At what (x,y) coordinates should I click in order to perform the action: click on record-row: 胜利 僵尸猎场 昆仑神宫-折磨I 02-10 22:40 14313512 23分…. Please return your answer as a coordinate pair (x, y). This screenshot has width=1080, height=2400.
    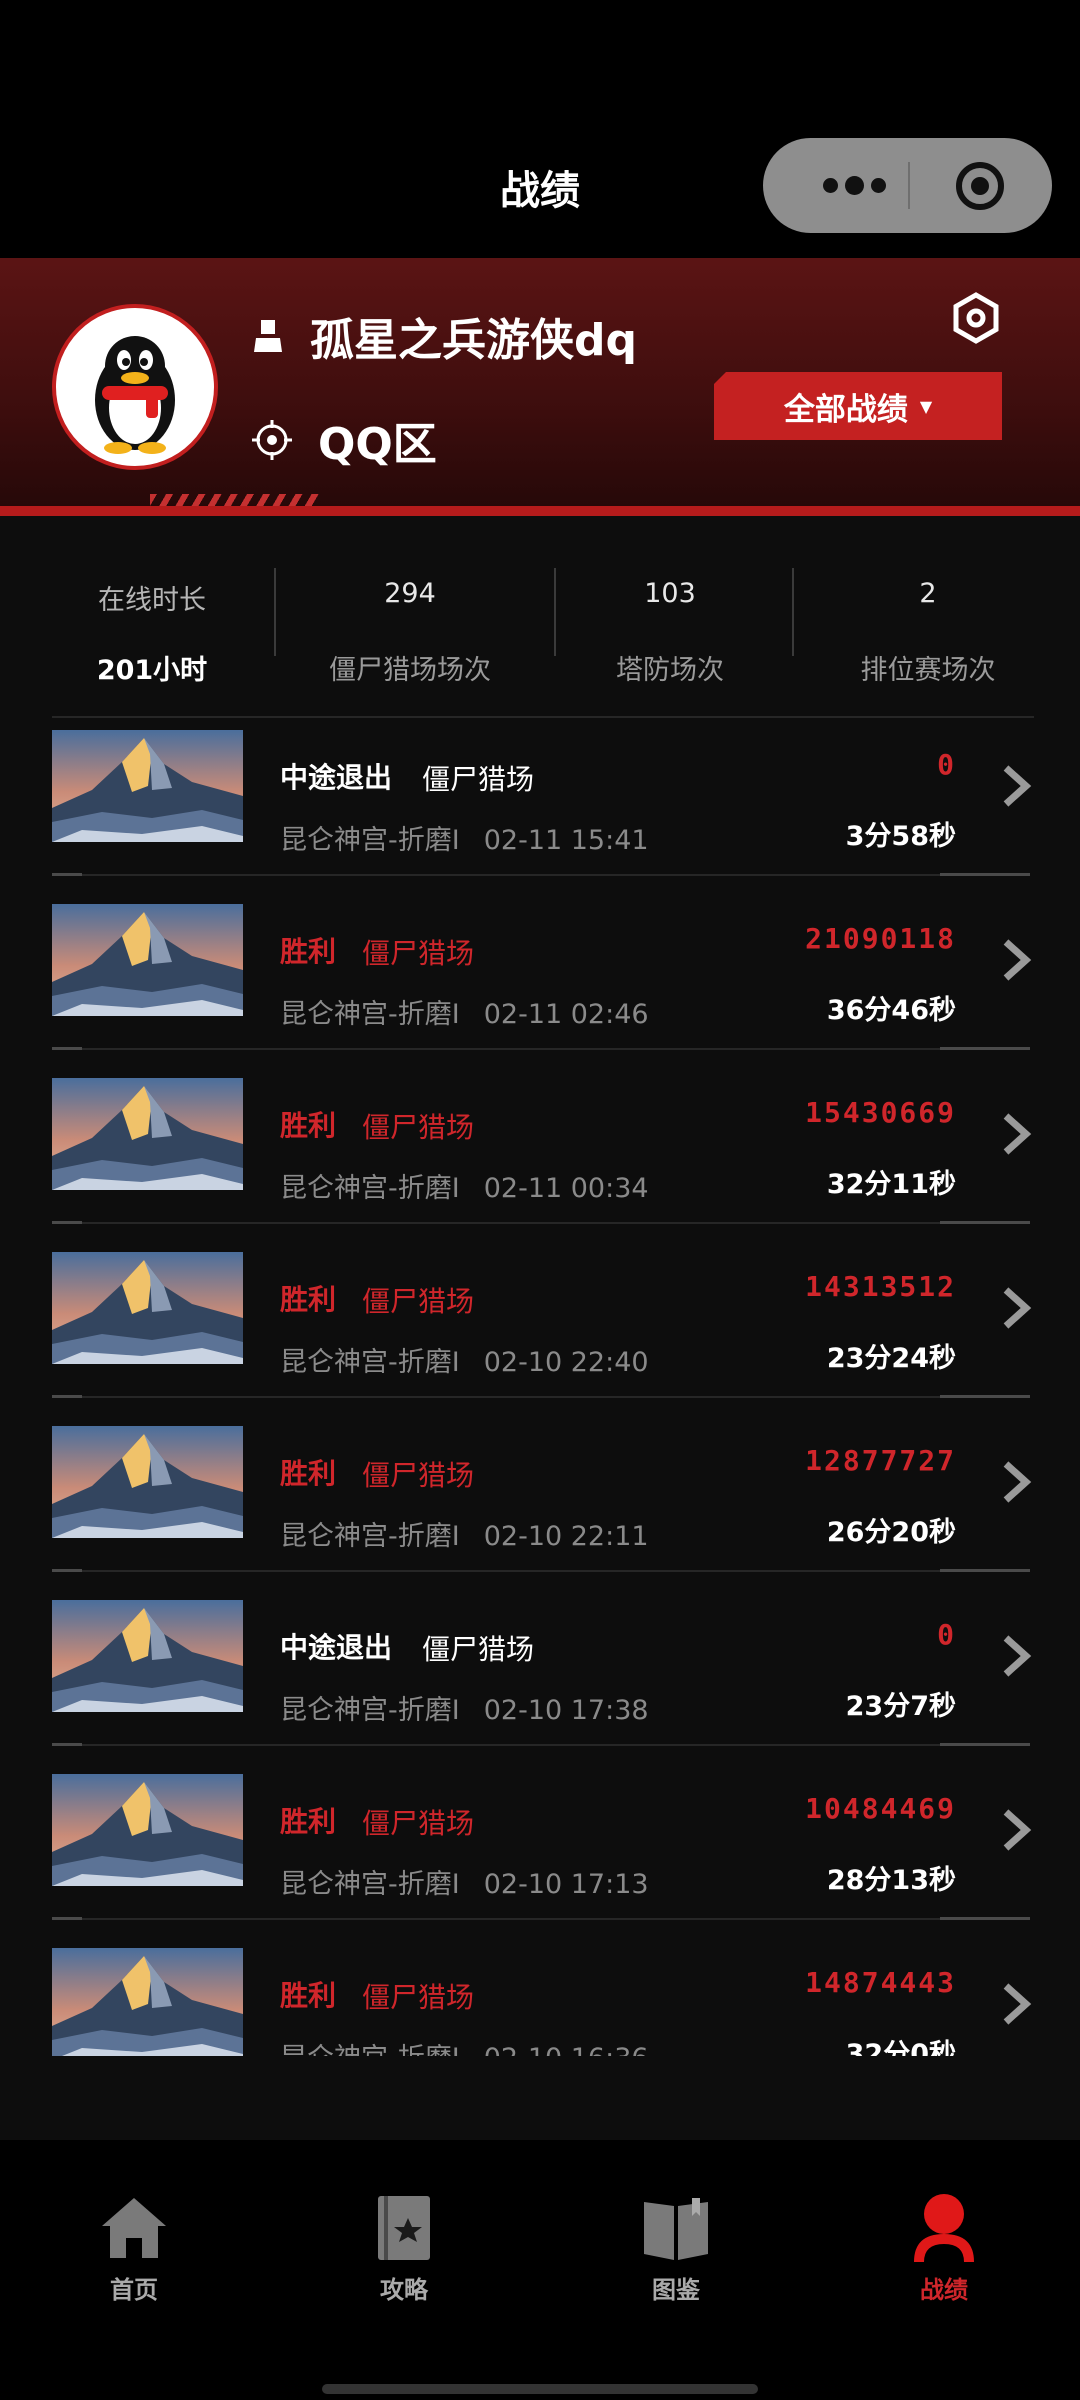
    Looking at the image, I should click on (540, 1327).